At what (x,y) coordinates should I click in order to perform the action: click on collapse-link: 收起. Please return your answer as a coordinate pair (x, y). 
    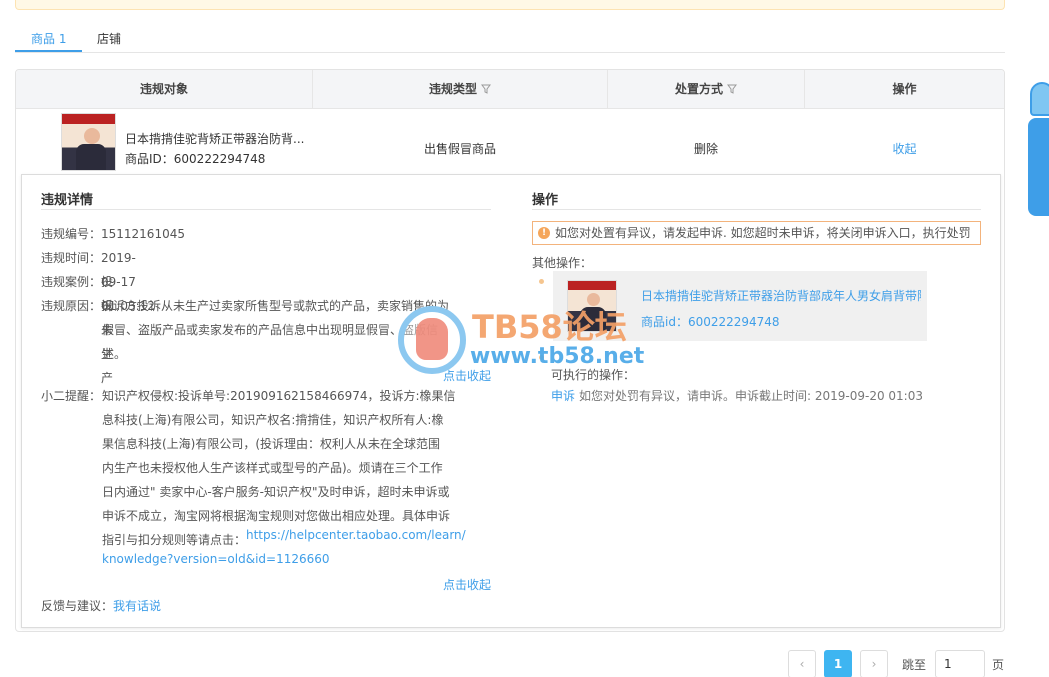
    Looking at the image, I should click on (904, 148).